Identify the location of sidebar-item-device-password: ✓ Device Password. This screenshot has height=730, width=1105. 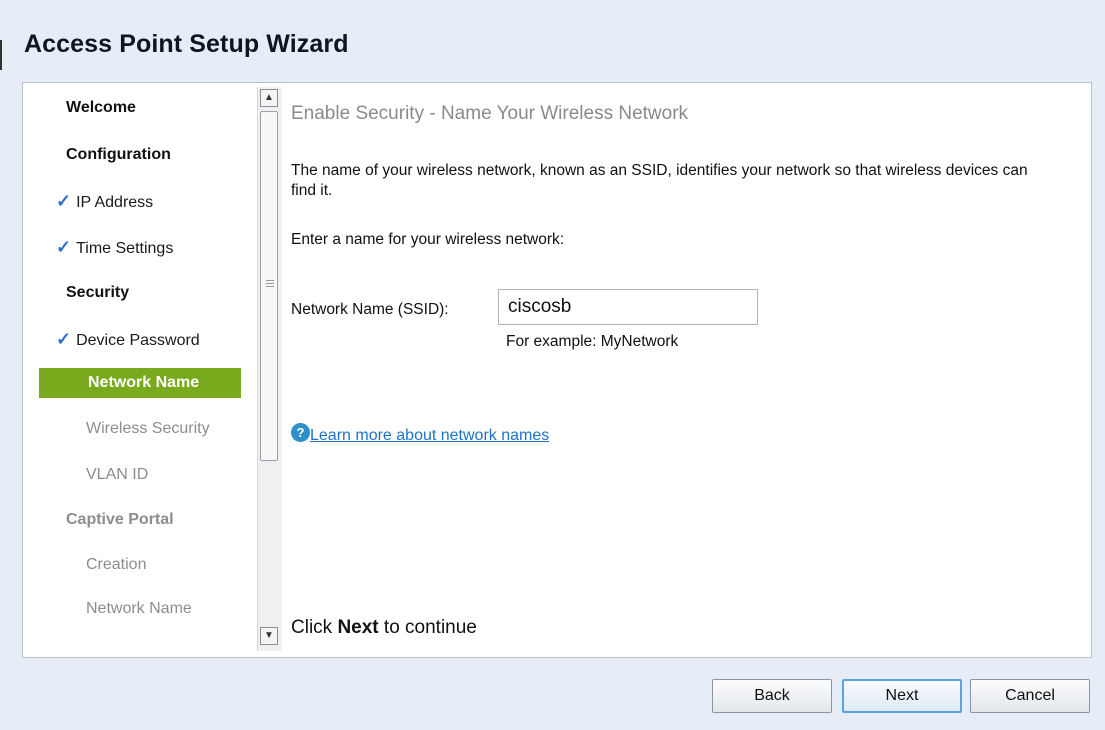
(147, 339).